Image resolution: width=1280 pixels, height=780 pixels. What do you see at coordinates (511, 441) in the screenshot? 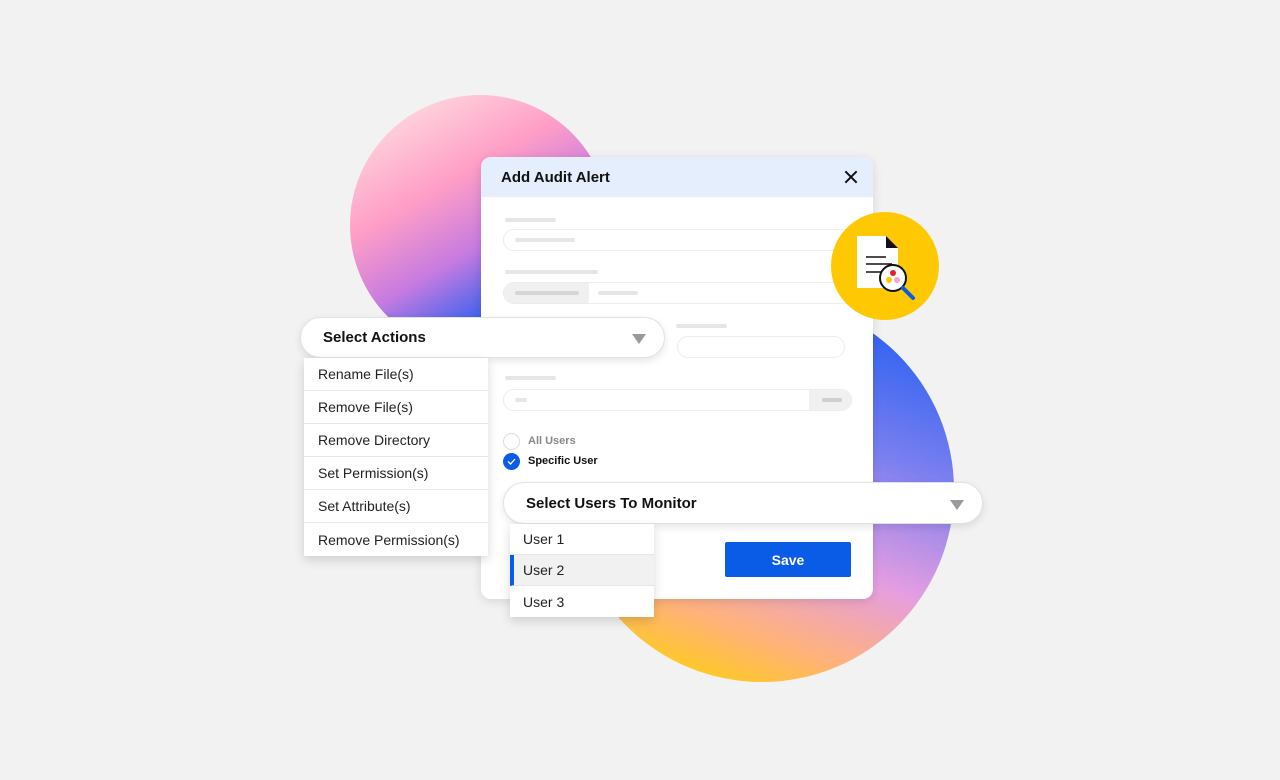
I see `radio-all-users` at bounding box center [511, 441].